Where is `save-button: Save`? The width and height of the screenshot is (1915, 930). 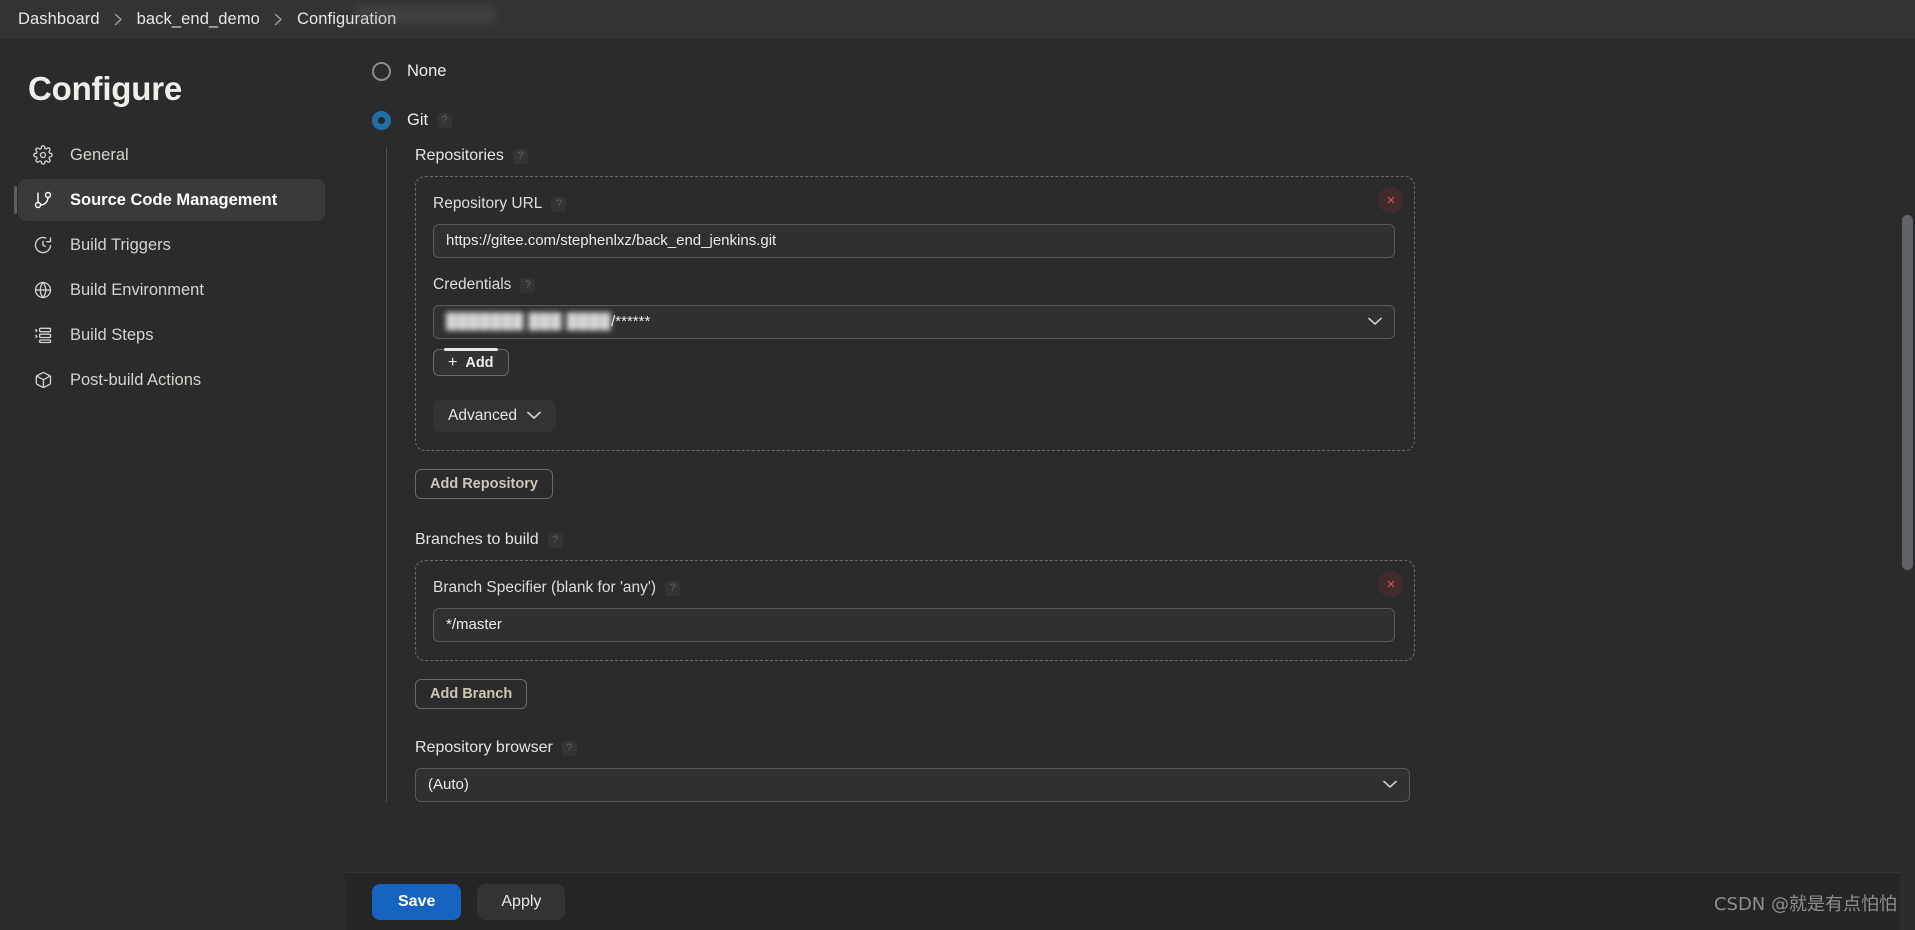
save-button: Save is located at coordinates (417, 901).